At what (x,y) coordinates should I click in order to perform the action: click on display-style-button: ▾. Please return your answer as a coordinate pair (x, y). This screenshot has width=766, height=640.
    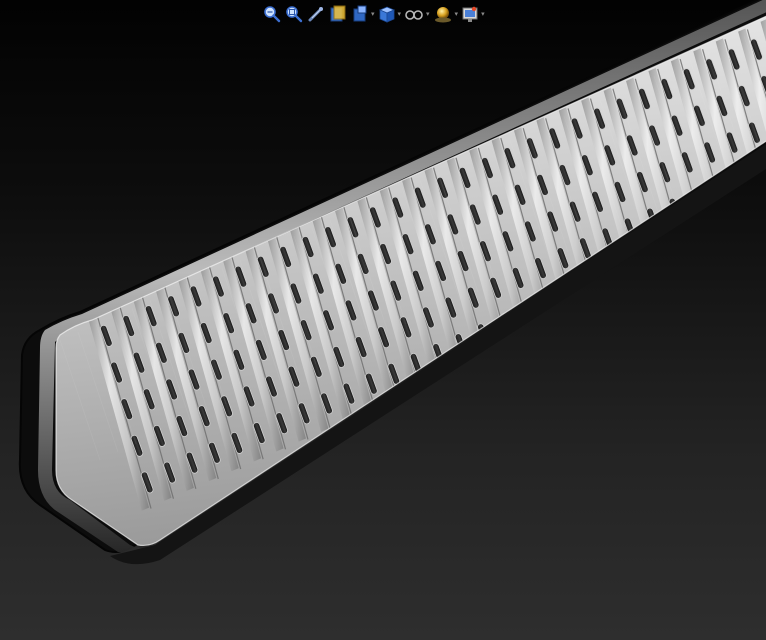
    Looking at the image, I should click on (416, 14).